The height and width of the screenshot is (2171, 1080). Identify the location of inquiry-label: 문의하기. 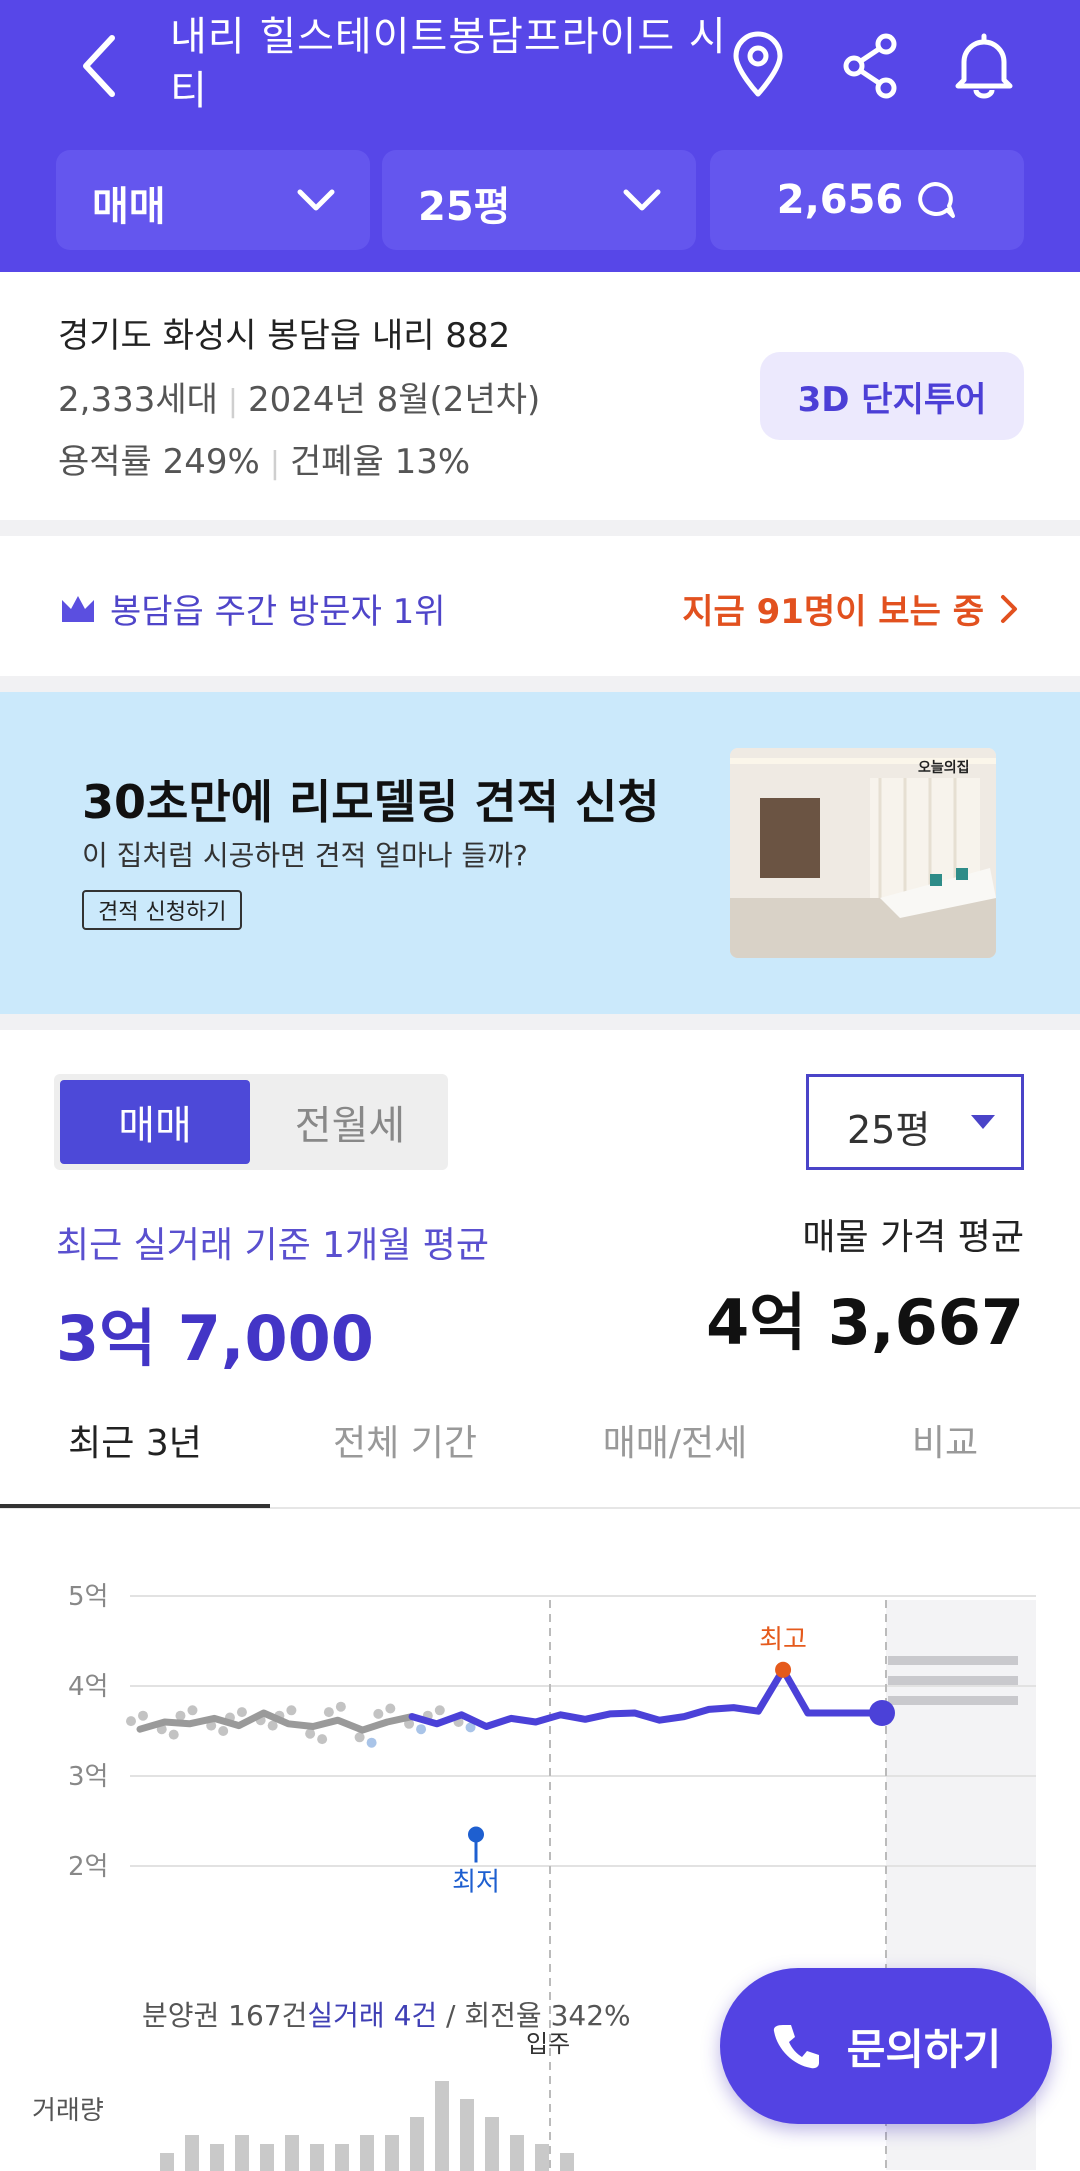
(924, 2049).